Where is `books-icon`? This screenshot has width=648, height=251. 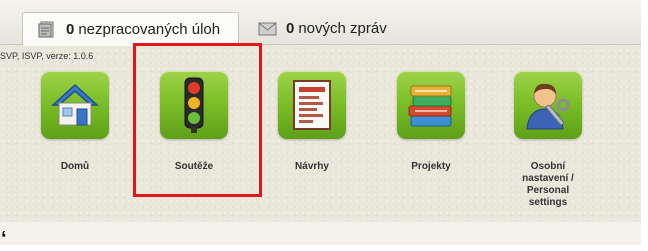
books-icon is located at coordinates (430, 106).